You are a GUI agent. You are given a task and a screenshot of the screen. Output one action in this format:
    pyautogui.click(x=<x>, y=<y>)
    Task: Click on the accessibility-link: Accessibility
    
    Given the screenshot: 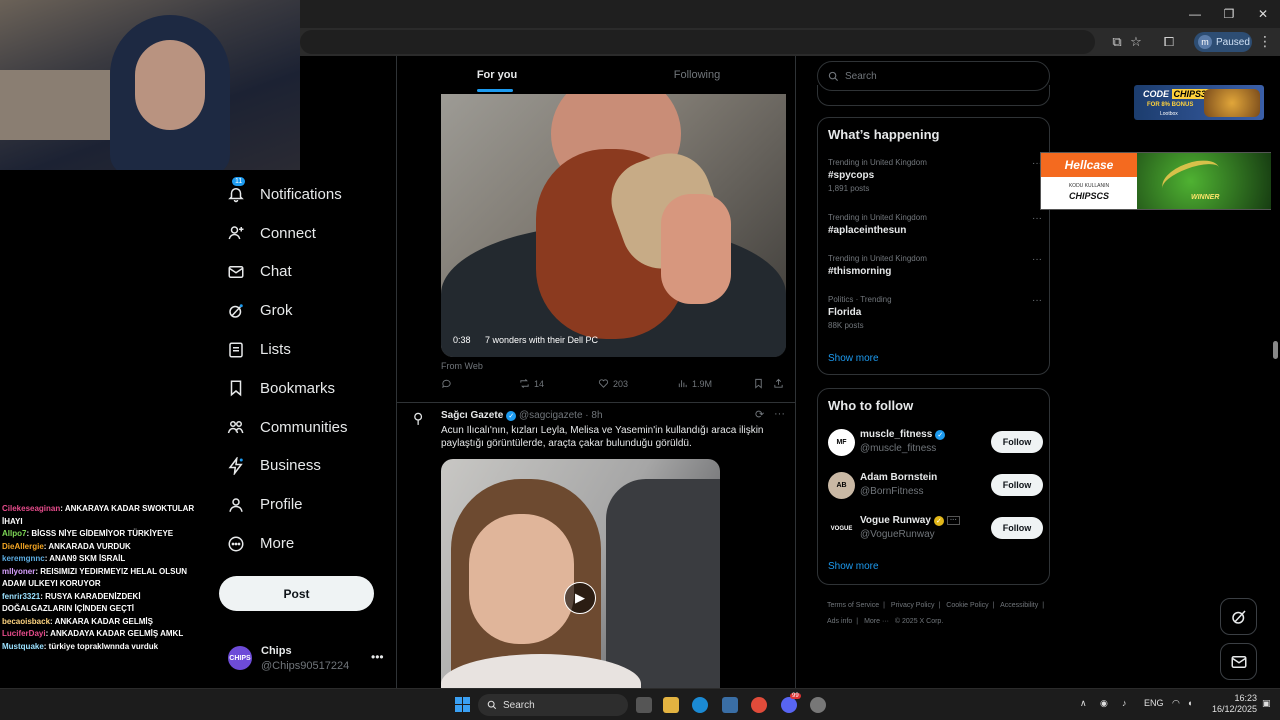 What is the action you would take?
    pyautogui.click(x=1019, y=605)
    